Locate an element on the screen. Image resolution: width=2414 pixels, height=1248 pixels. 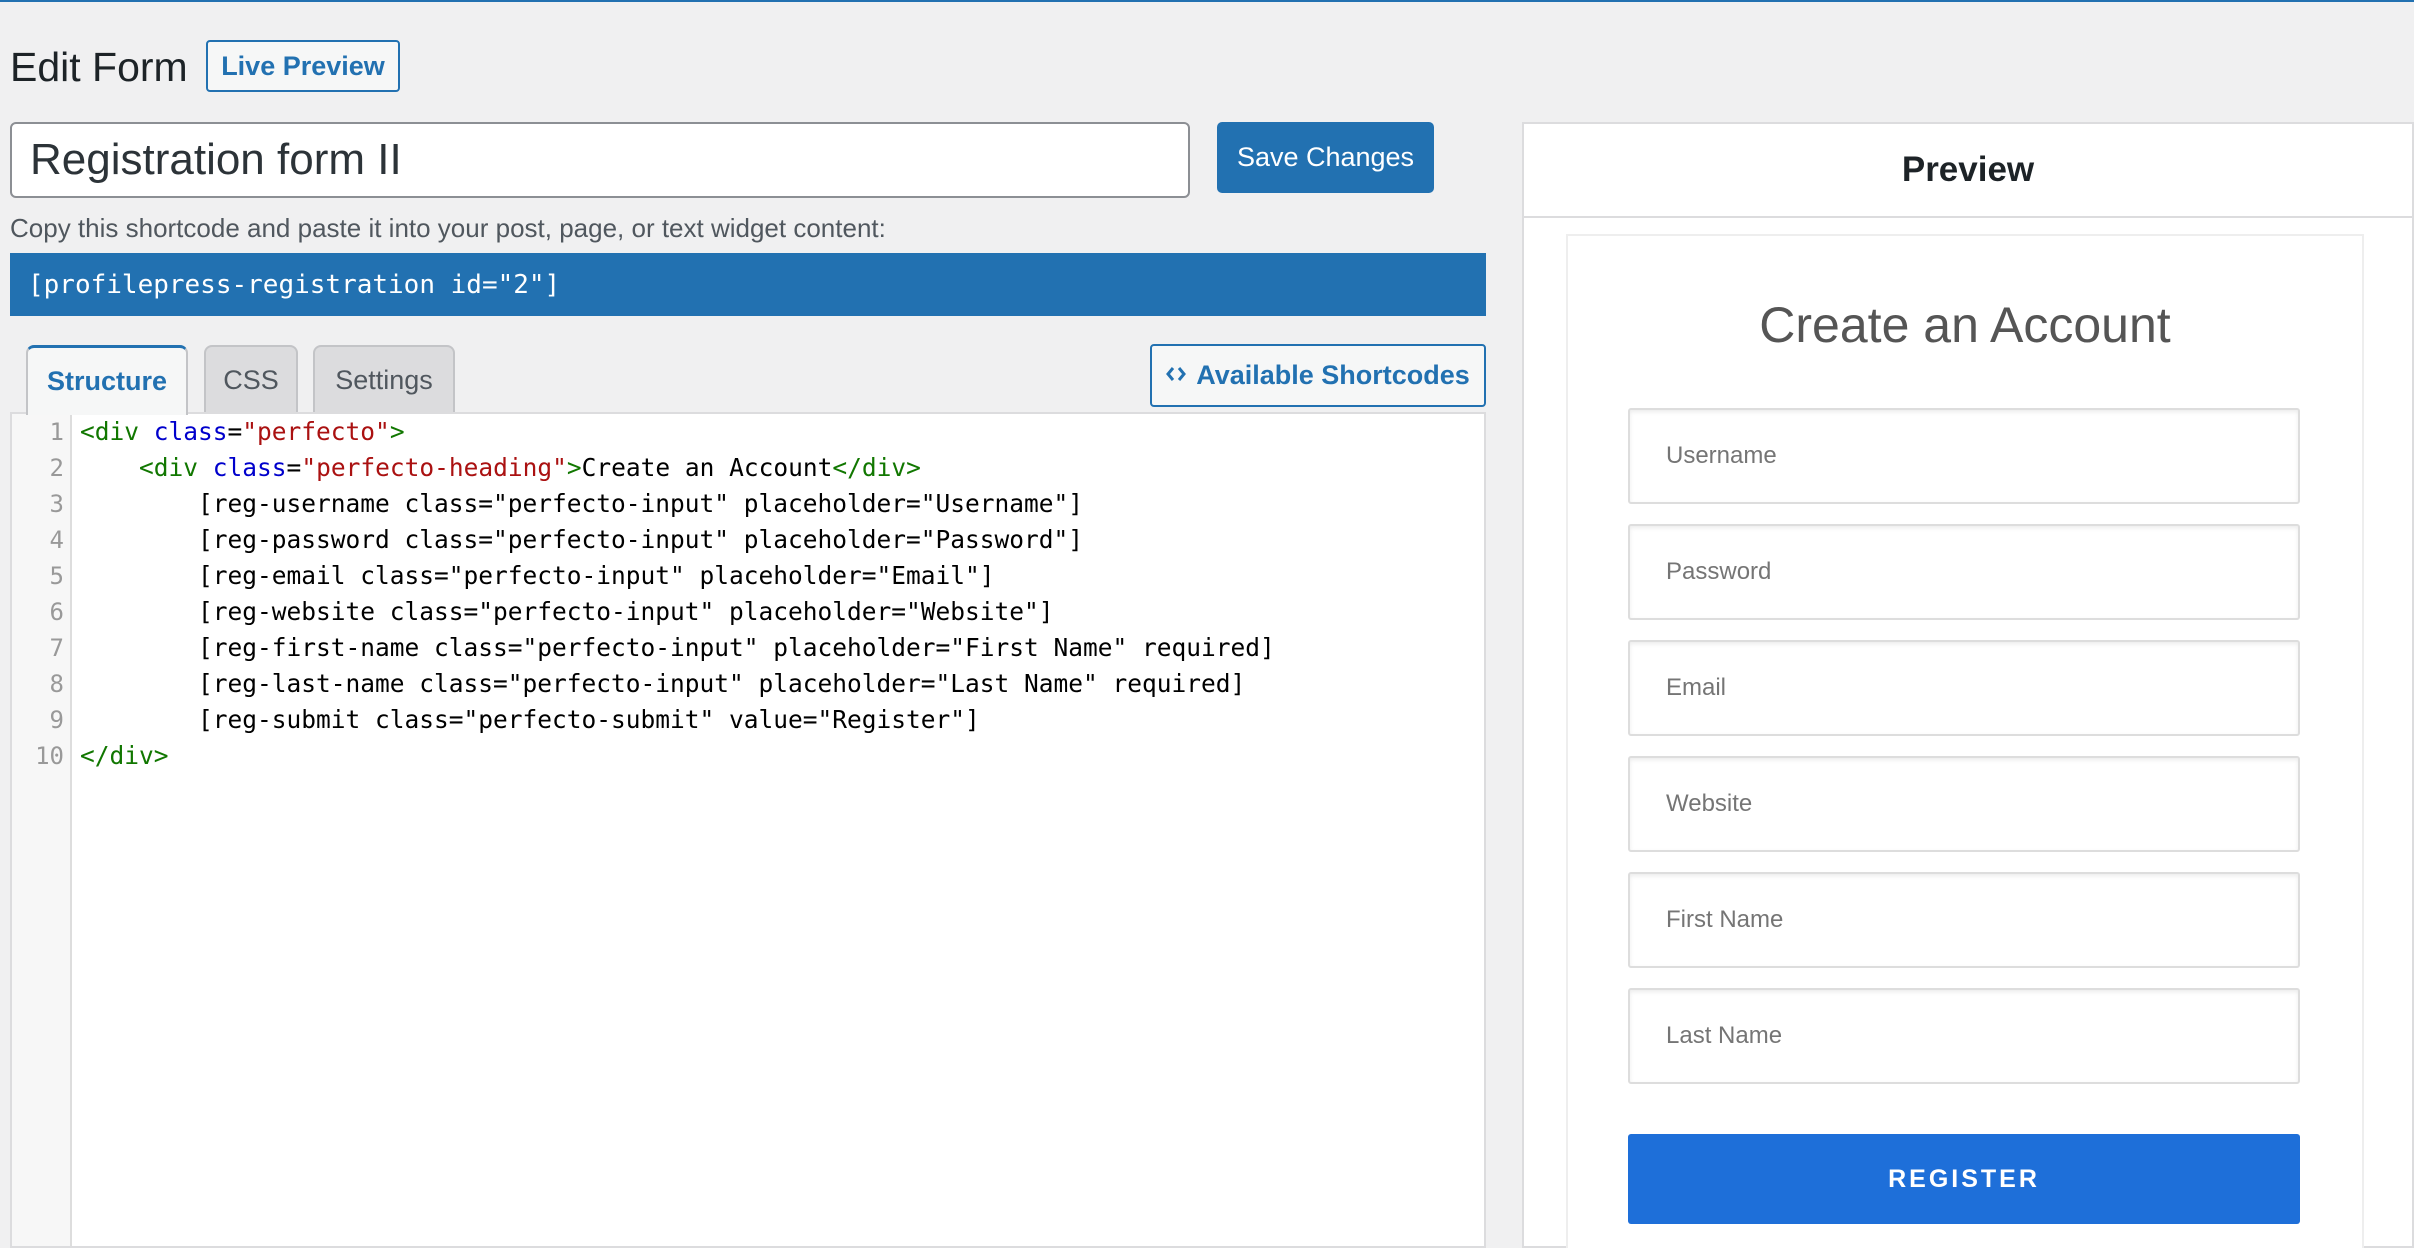
code-line: <div class="perfecto"> is located at coordinates (242, 432).